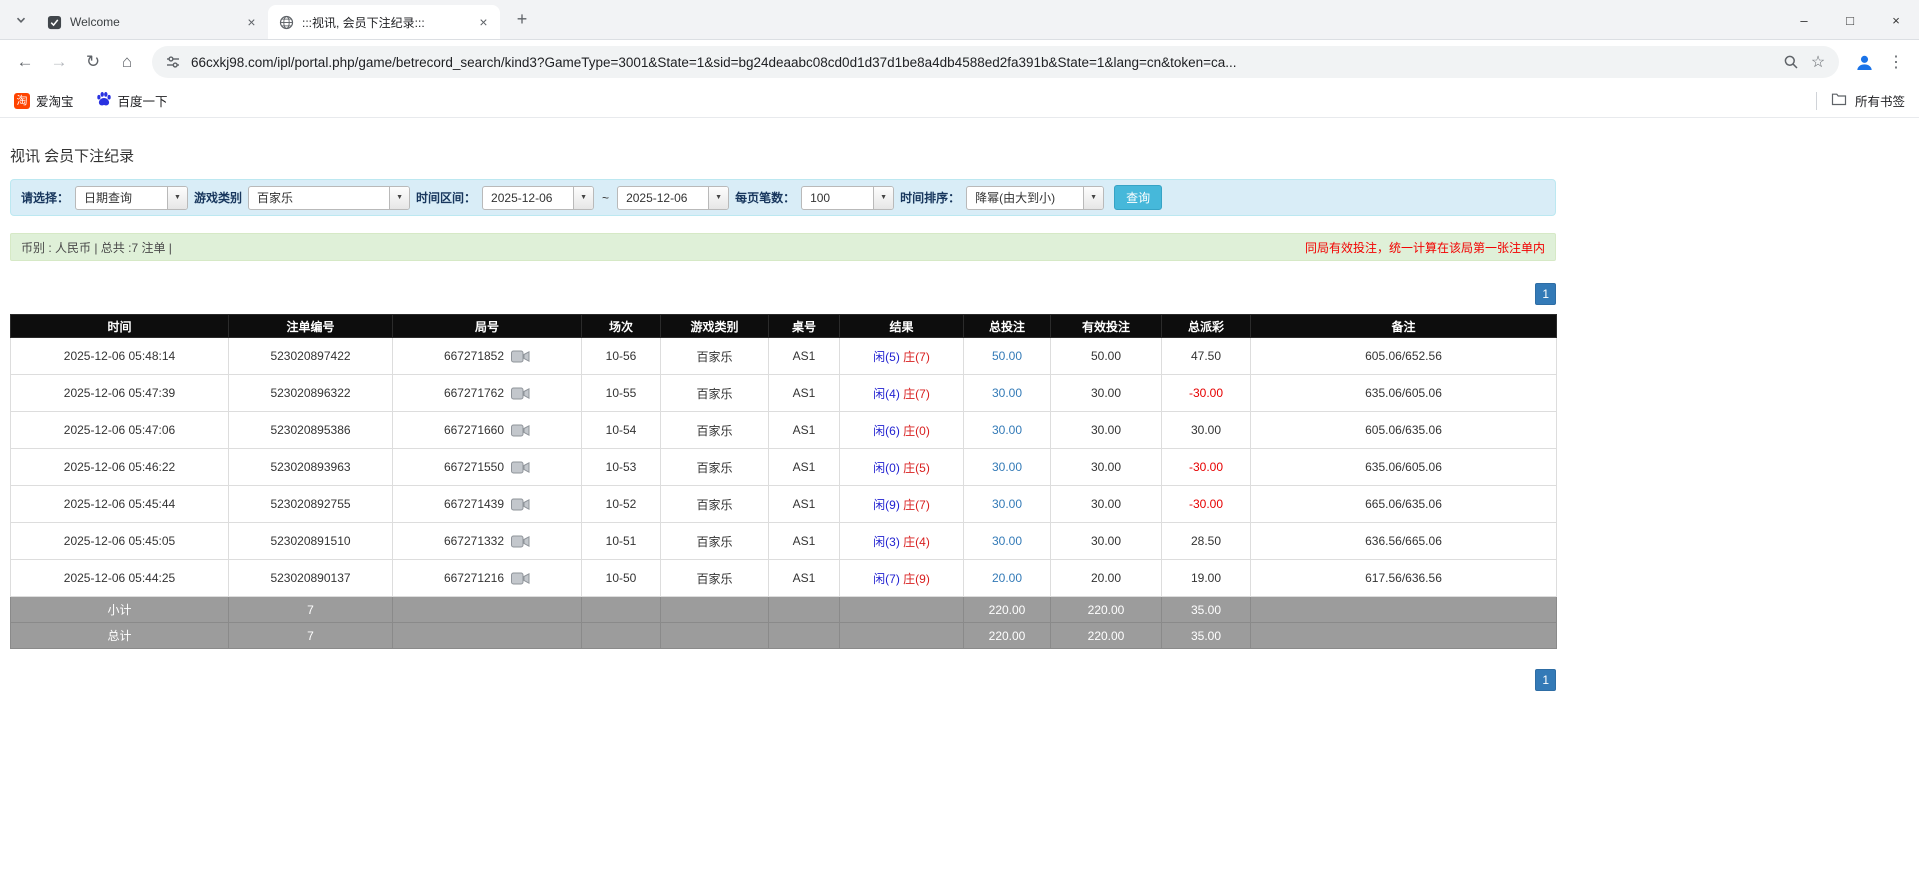 The width and height of the screenshot is (1919, 888). What do you see at coordinates (44, 100) in the screenshot?
I see `bookmark-taobao: 淘 爱淘宝` at bounding box center [44, 100].